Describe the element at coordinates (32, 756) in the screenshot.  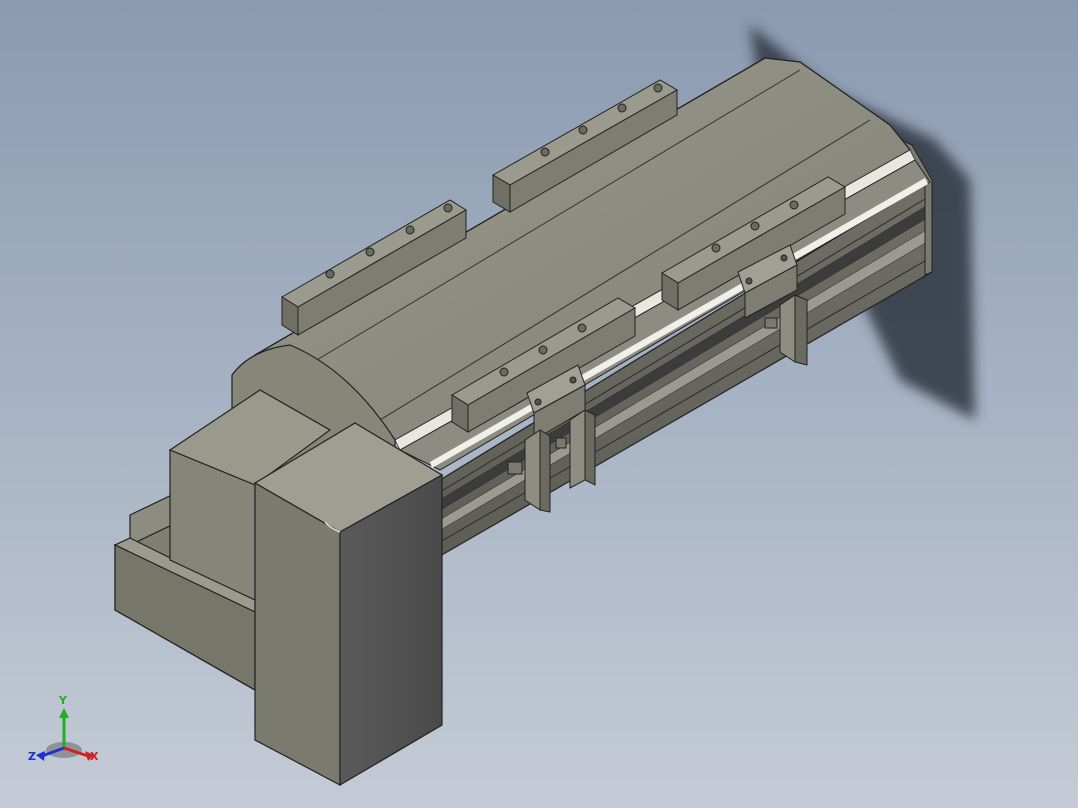
I see `triad-z-label: Z` at that location.